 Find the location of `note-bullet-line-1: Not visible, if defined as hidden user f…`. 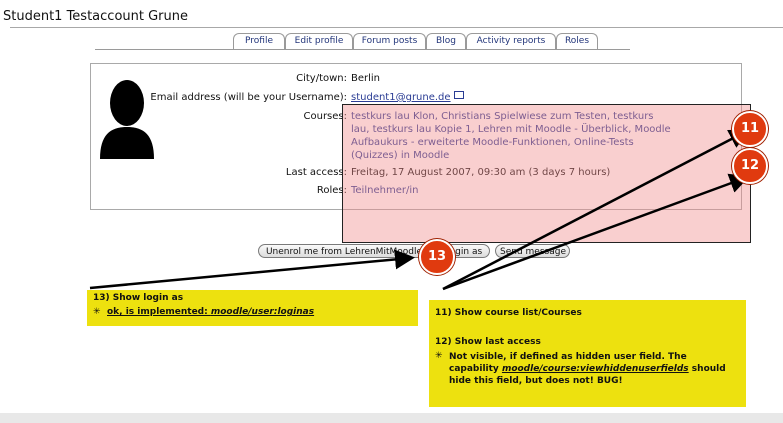

note-bullet-line-1: Not visible, if defined as hidden user f… is located at coordinates (568, 357).